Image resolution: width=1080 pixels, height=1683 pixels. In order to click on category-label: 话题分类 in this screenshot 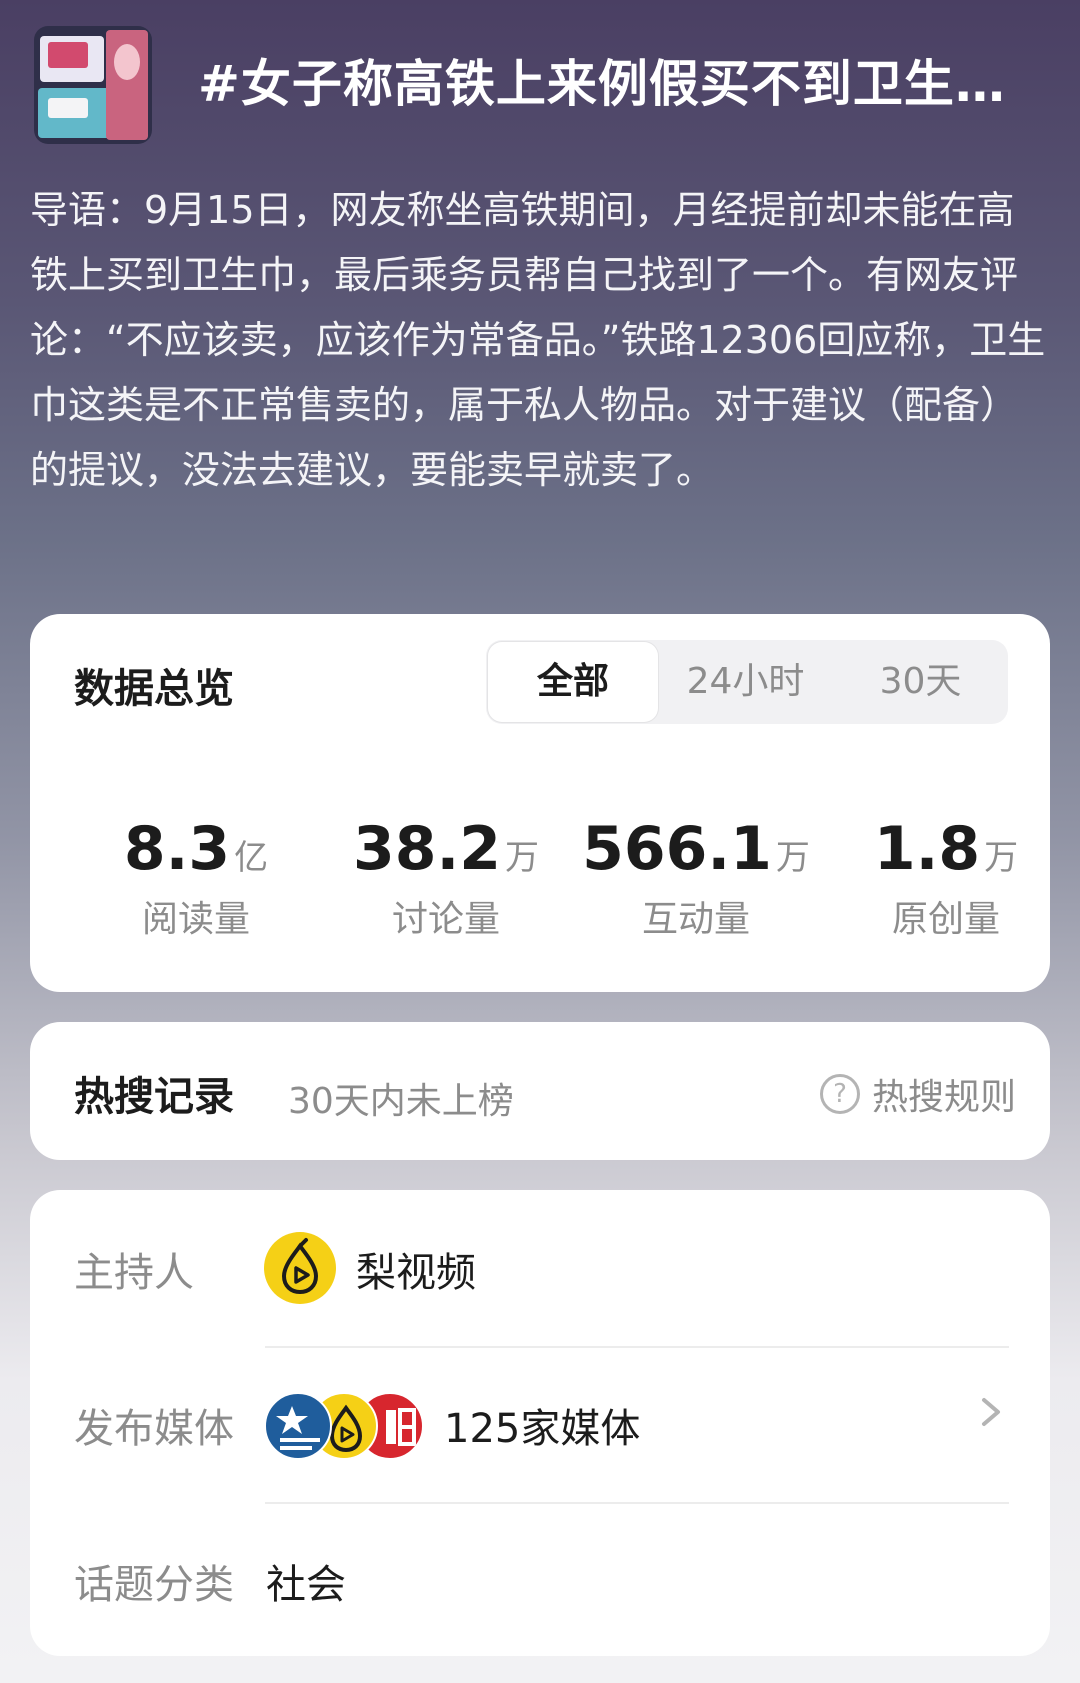, I will do `click(154, 1585)`.